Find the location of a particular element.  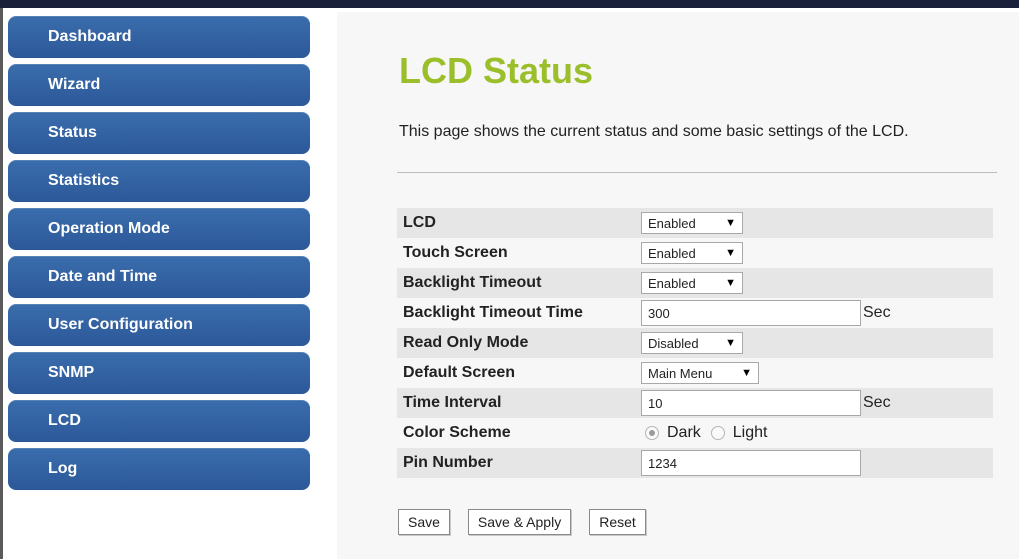

row-backlight-timeout-time: Backlight Timeout Time Sec is located at coordinates (695, 313).